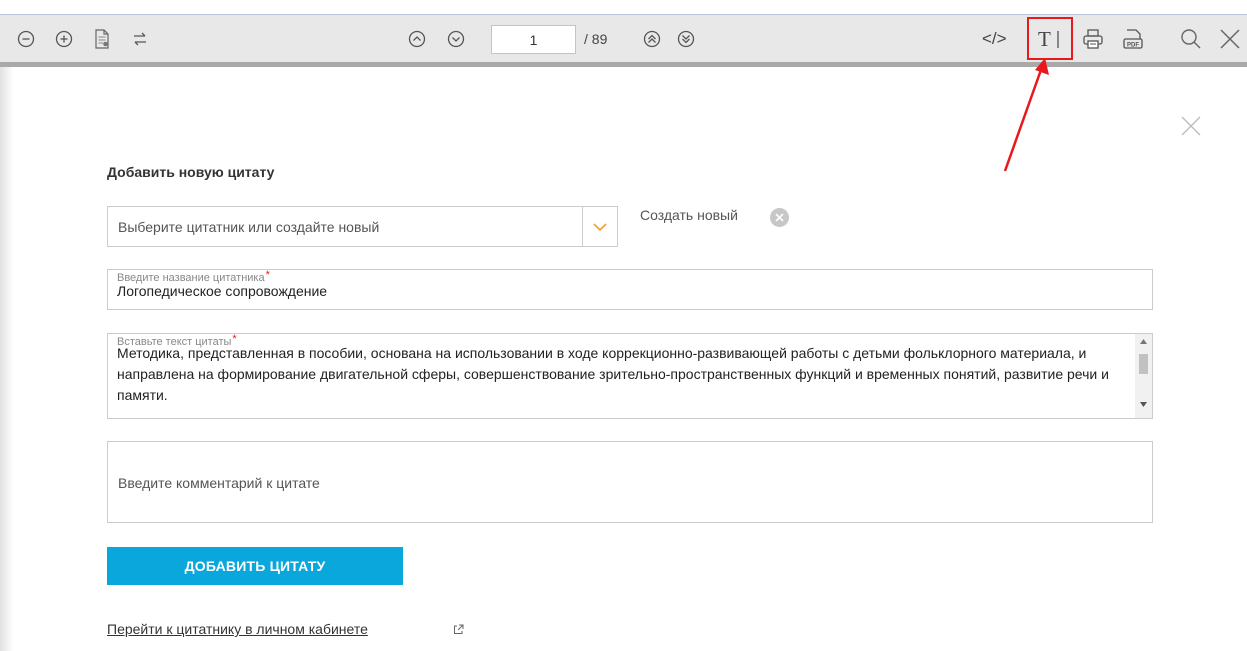  What do you see at coordinates (459, 629) in the screenshot?
I see `external-link-icon` at bounding box center [459, 629].